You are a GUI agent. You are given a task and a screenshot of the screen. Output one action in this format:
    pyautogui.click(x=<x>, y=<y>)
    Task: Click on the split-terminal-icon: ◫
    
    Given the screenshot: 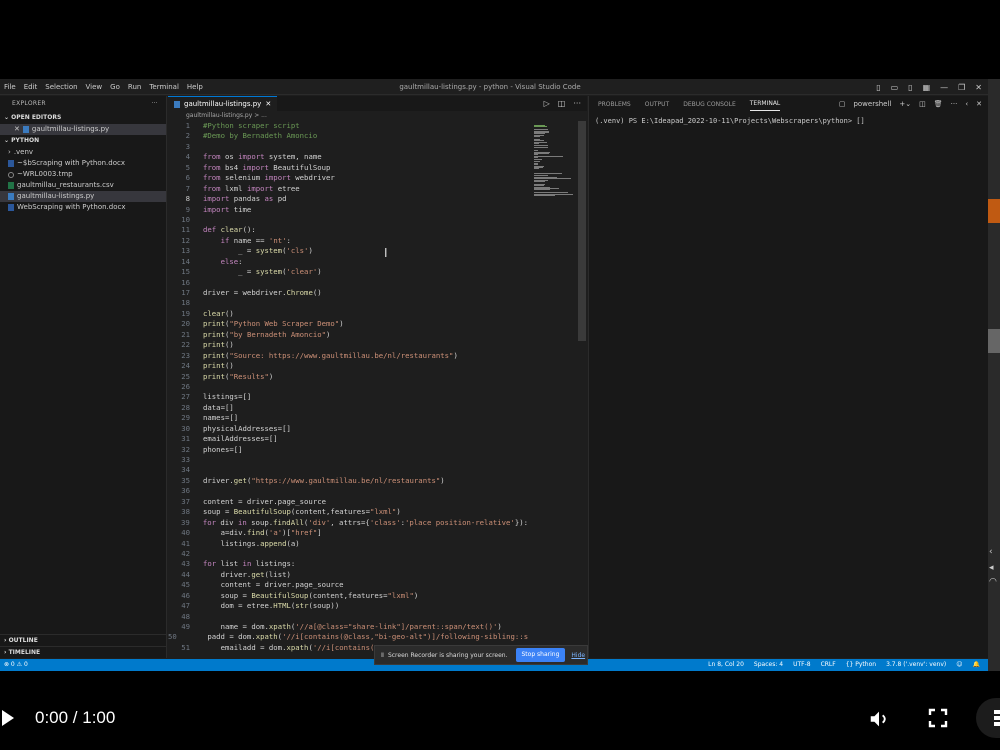 What is the action you would take?
    pyautogui.click(x=922, y=104)
    